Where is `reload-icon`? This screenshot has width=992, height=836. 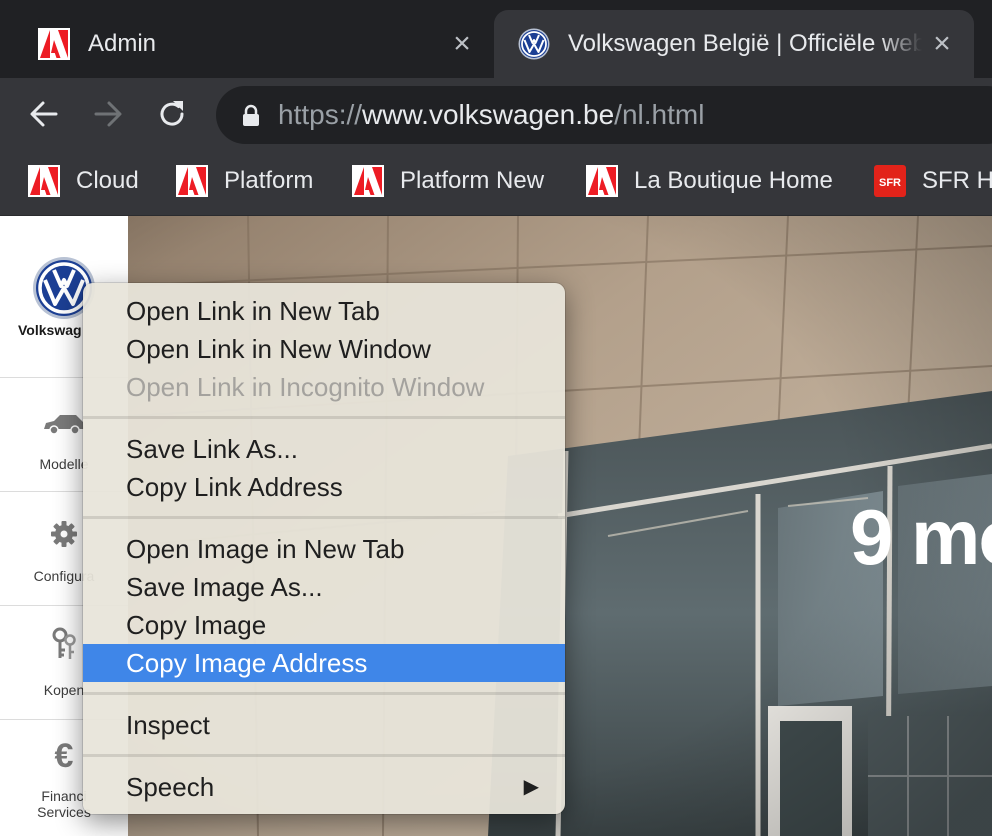
reload-icon is located at coordinates (172, 113).